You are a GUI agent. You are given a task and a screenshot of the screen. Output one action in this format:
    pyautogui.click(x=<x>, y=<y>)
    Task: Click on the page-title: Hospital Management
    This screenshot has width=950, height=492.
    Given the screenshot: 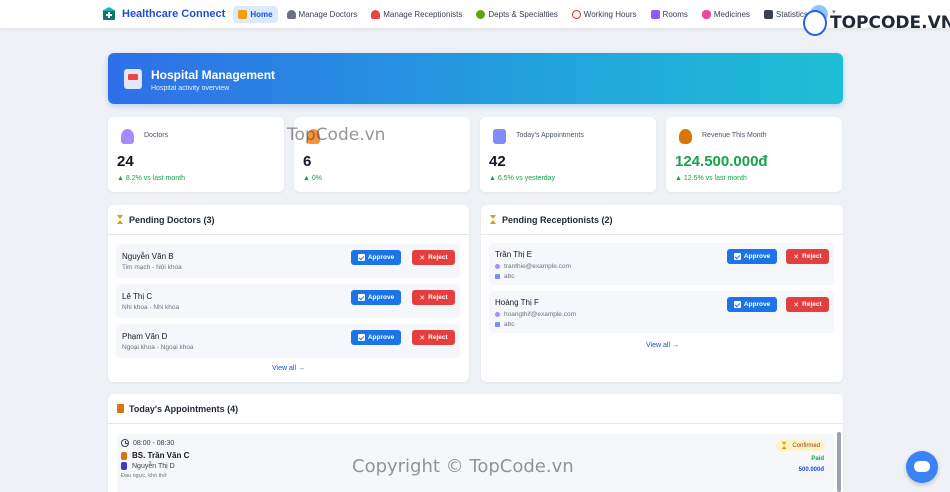 What is the action you would take?
    pyautogui.click(x=213, y=75)
    